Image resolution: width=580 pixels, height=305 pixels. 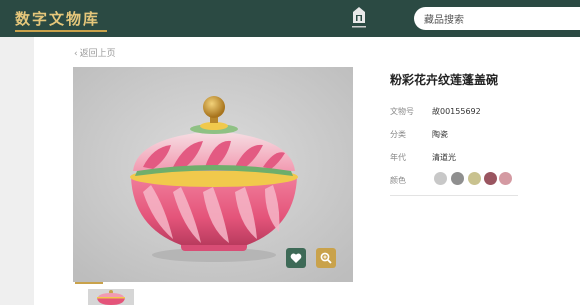 What do you see at coordinates (454, 195) in the screenshot?
I see `details-divider` at bounding box center [454, 195].